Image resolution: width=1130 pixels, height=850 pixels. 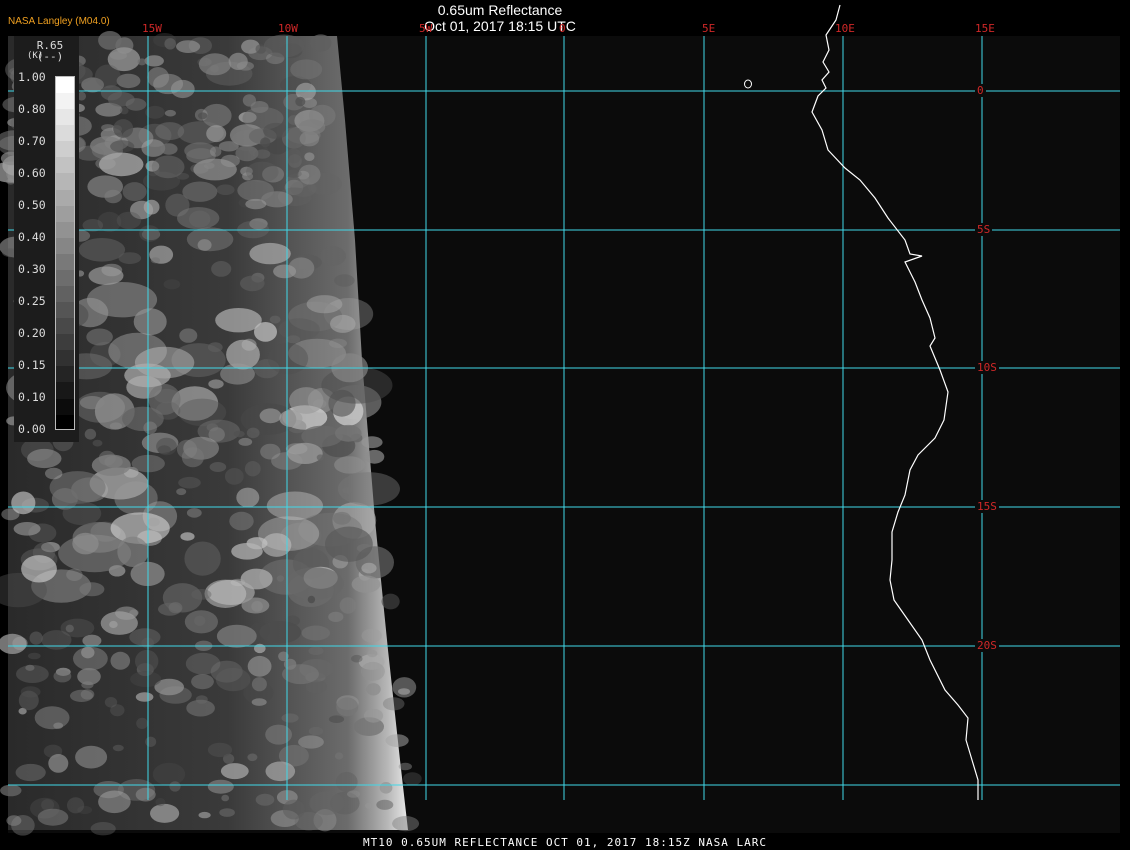 I want to click on legend-tick-label: 0.15, so click(x=32, y=365).